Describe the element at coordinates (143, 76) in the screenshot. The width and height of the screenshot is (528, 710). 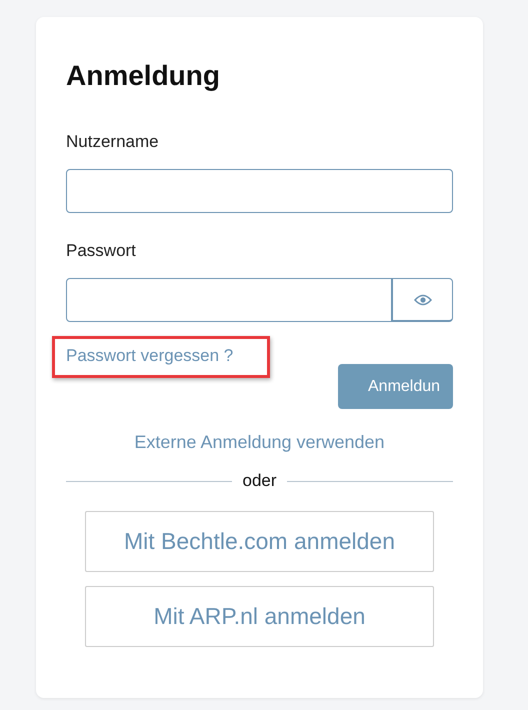
I see `card-title: Anmeldung` at that location.